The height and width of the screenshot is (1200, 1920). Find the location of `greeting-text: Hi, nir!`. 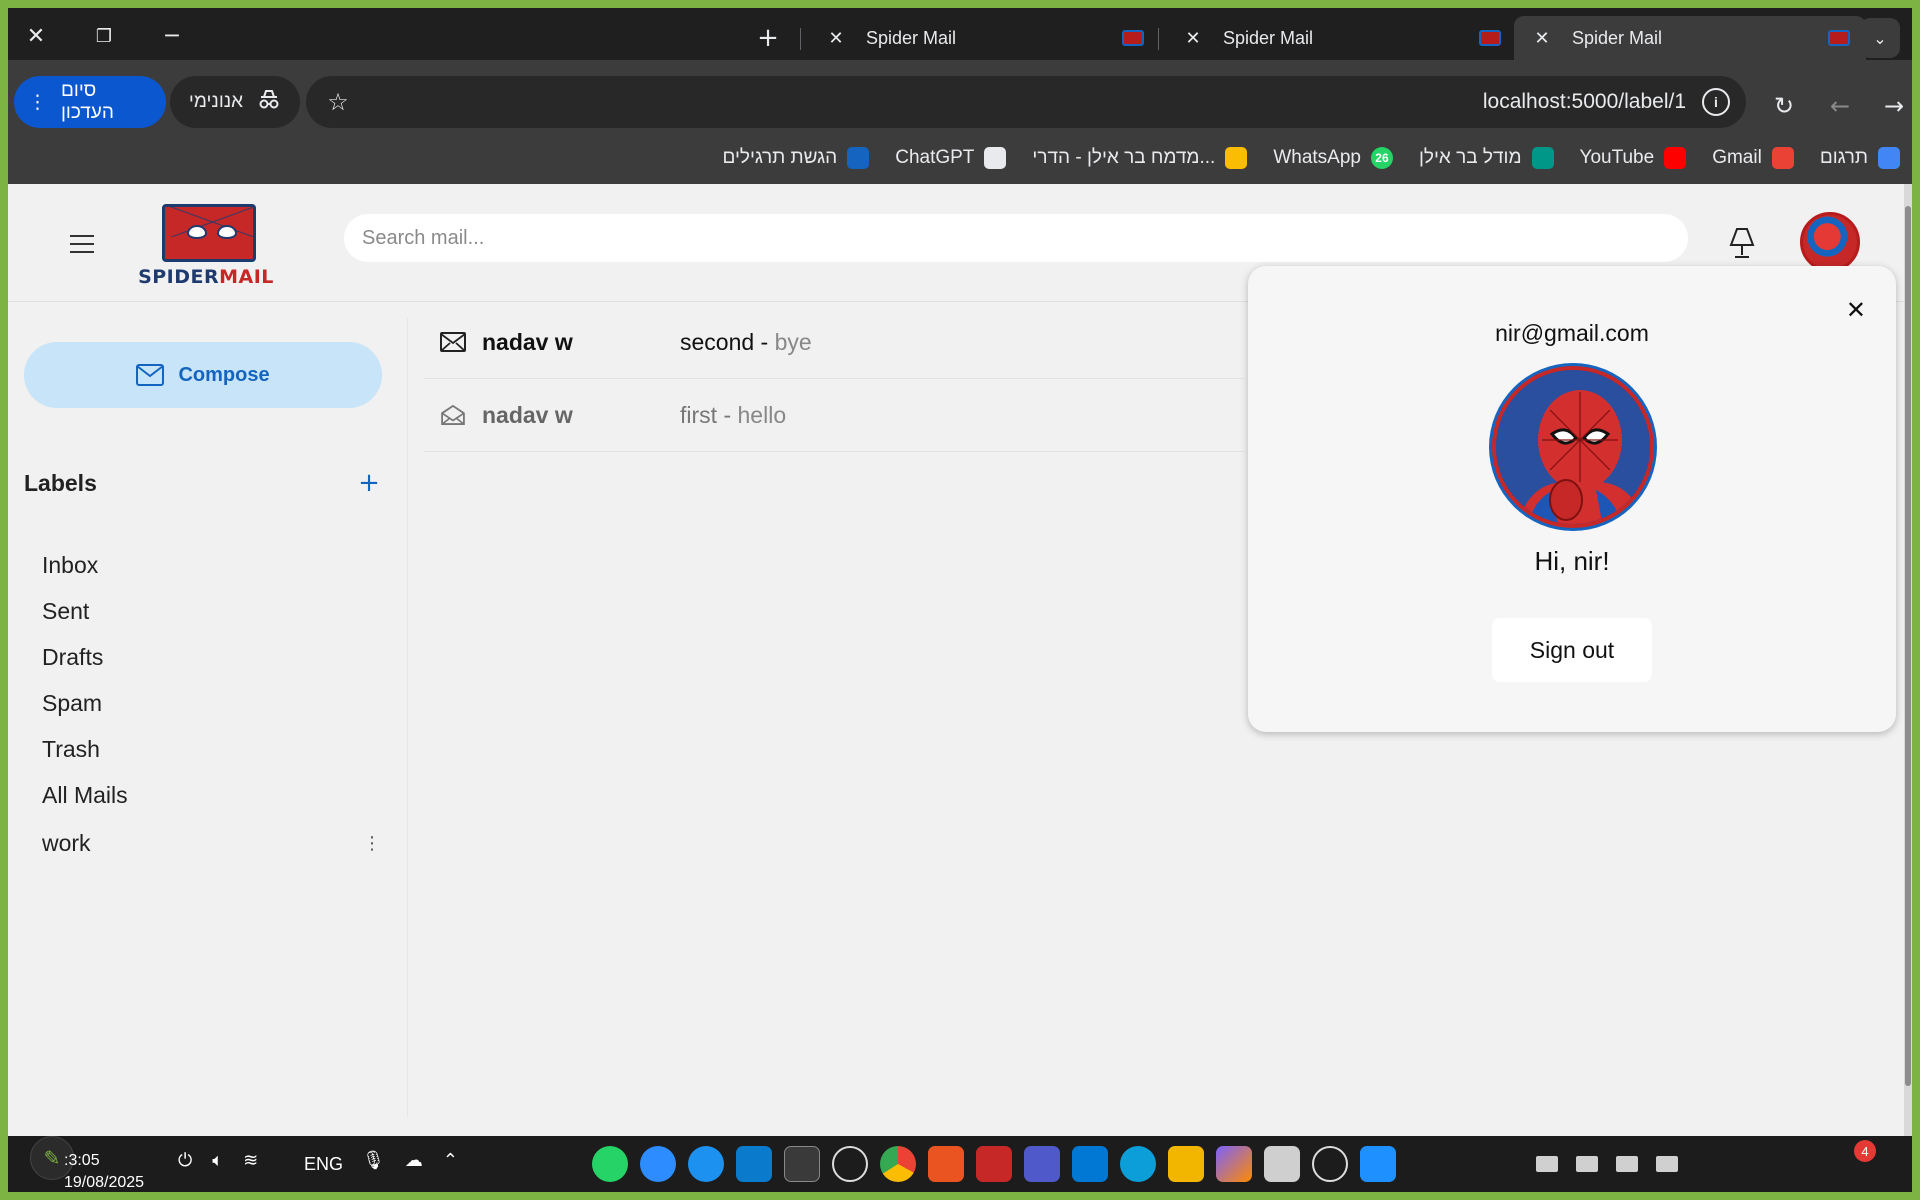

greeting-text: Hi, nir! is located at coordinates (1572, 561).